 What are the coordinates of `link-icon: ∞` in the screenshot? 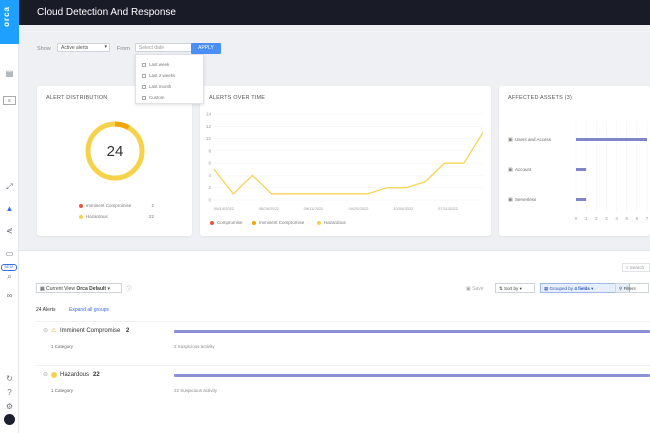 It's located at (9, 295).